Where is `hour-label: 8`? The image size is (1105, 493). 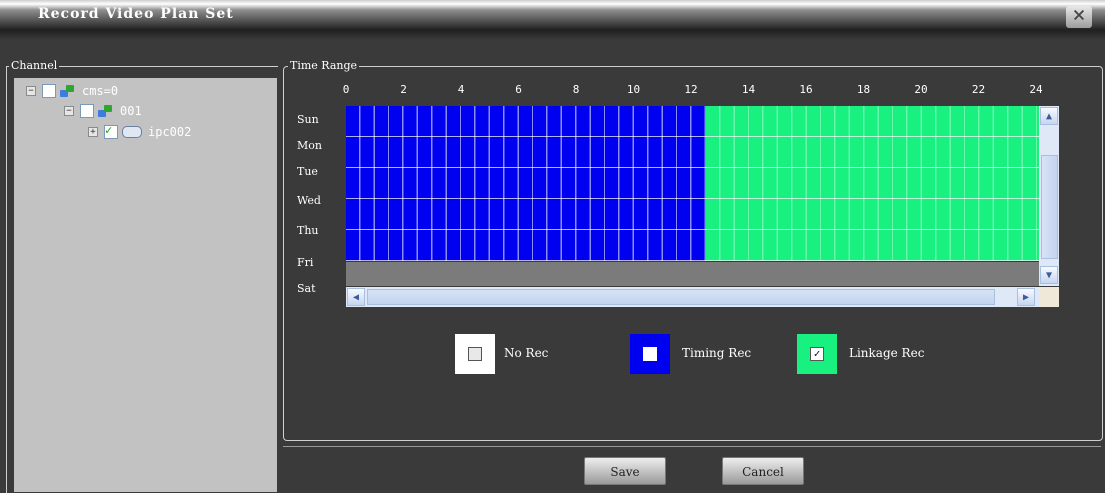 hour-label: 8 is located at coordinates (576, 89).